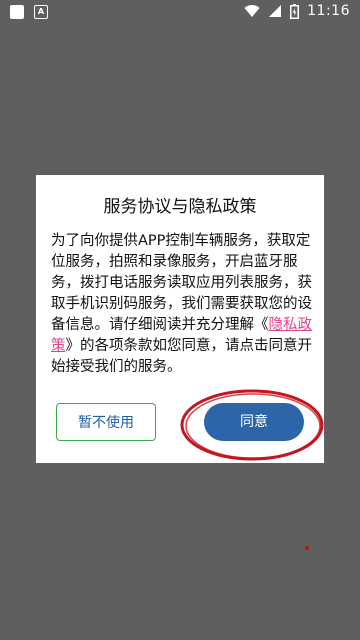 This screenshot has height=640, width=360. I want to click on status-bar-left: A, so click(29, 12).